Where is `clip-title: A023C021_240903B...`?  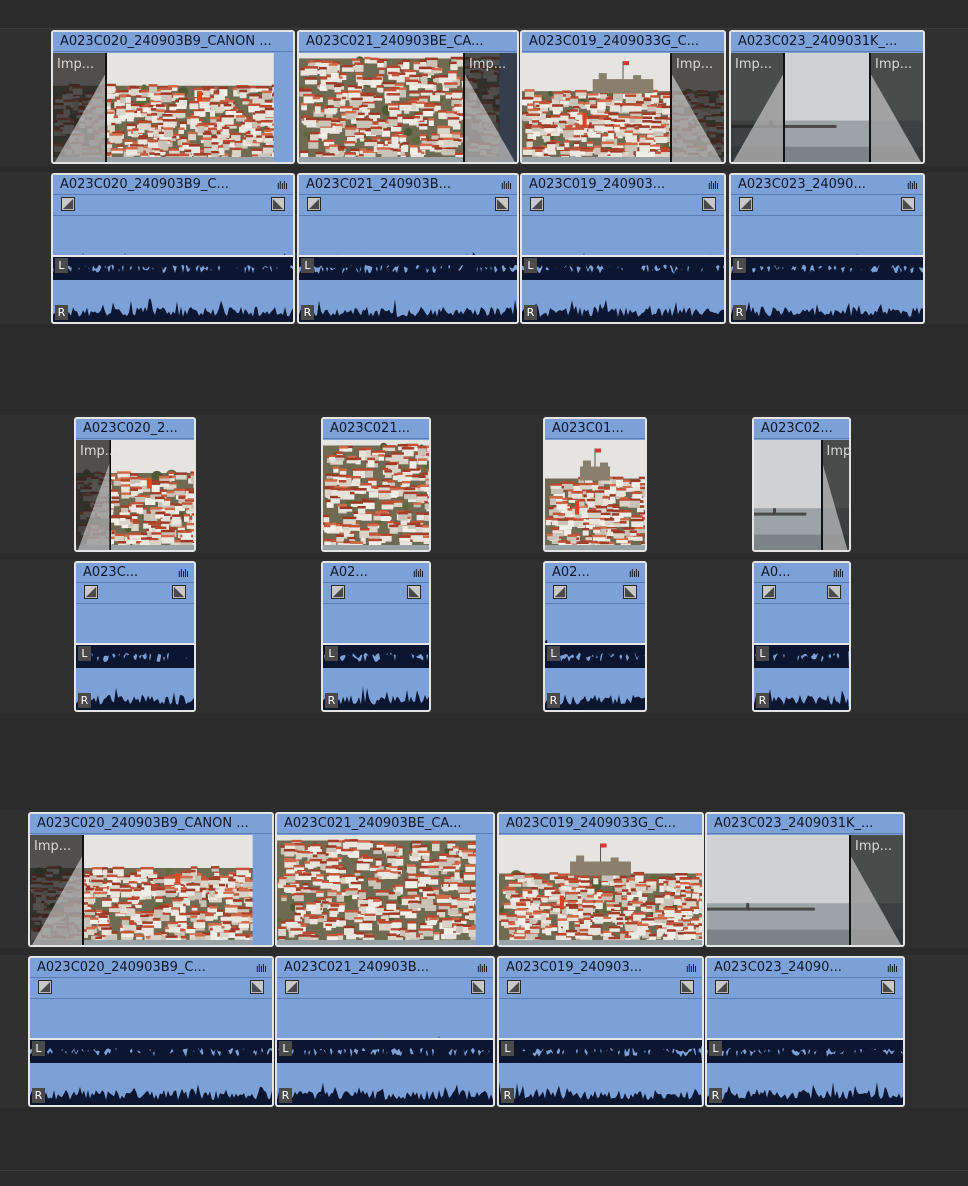 clip-title: A023C021_240903B... is located at coordinates (385, 968).